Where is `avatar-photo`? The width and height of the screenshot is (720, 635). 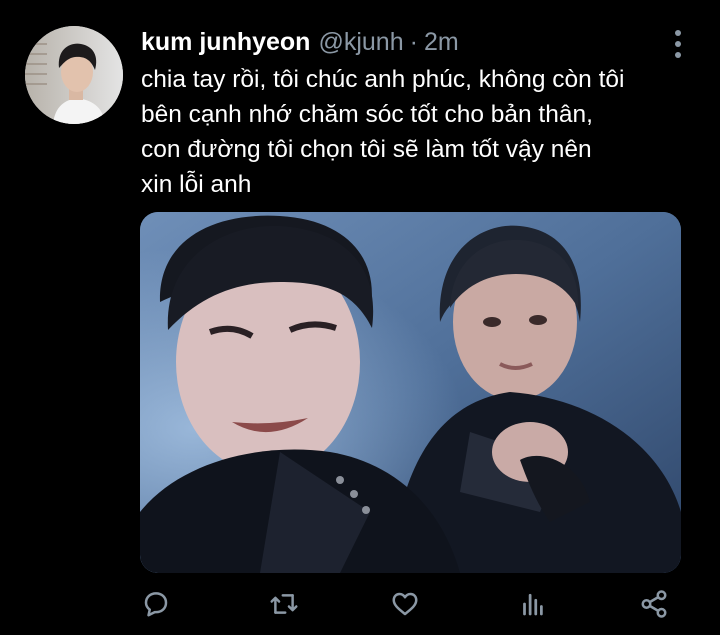 avatar-photo is located at coordinates (74, 75).